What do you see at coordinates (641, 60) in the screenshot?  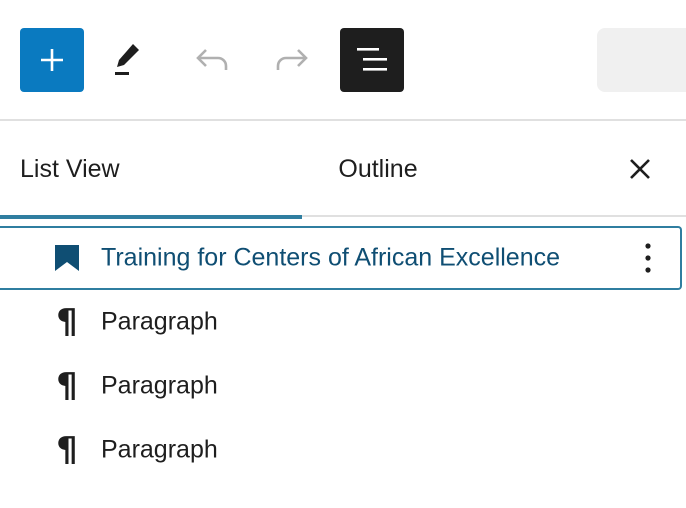 I see `toolbar-placeholder-box` at bounding box center [641, 60].